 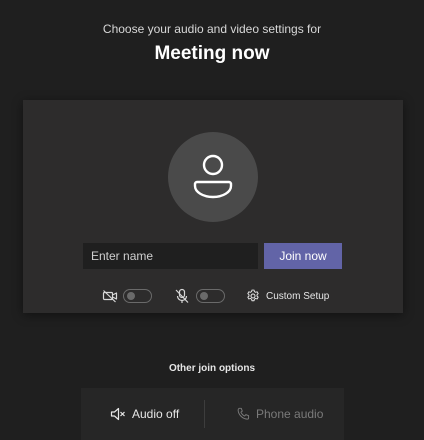 What do you see at coordinates (253, 295) in the screenshot?
I see `gear-icon` at bounding box center [253, 295].